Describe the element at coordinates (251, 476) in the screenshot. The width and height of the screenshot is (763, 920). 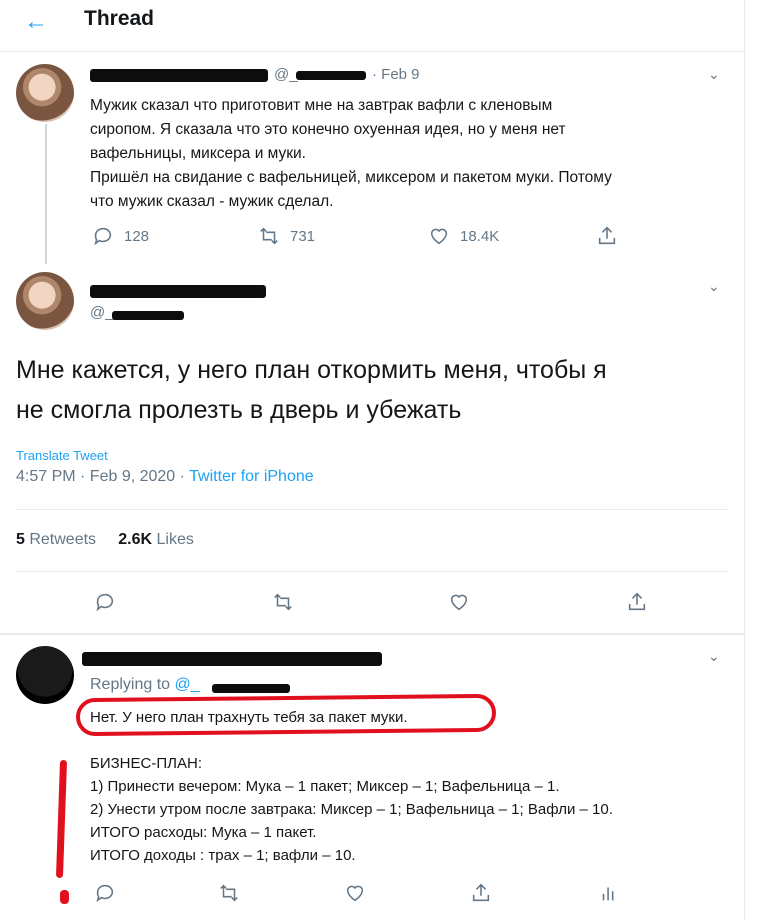
I see `tweet-source: Twitter for iPhone` at that location.